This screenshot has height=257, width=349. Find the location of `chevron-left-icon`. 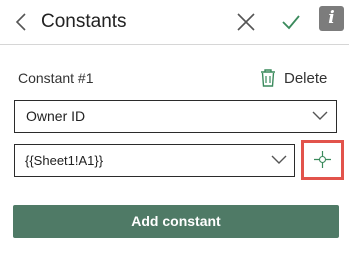

chevron-left-icon is located at coordinates (20, 22).